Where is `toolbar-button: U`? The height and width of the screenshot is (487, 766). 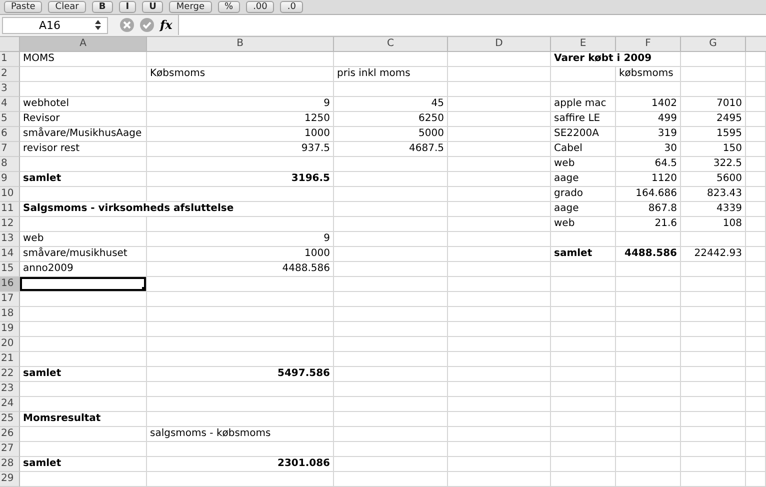
toolbar-button: U is located at coordinates (153, 6).